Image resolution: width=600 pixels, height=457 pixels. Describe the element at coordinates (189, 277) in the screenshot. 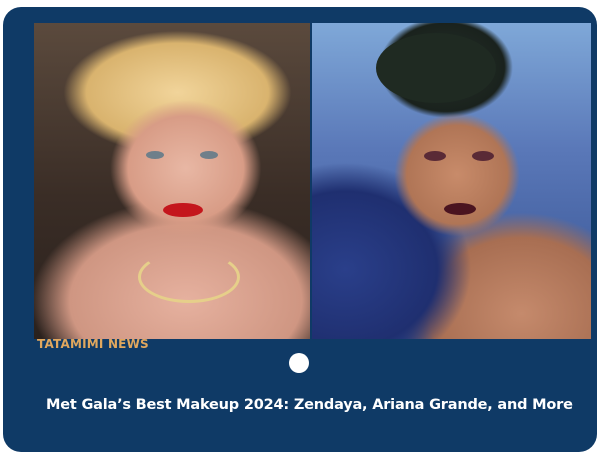

I see `necklace-detail` at that location.